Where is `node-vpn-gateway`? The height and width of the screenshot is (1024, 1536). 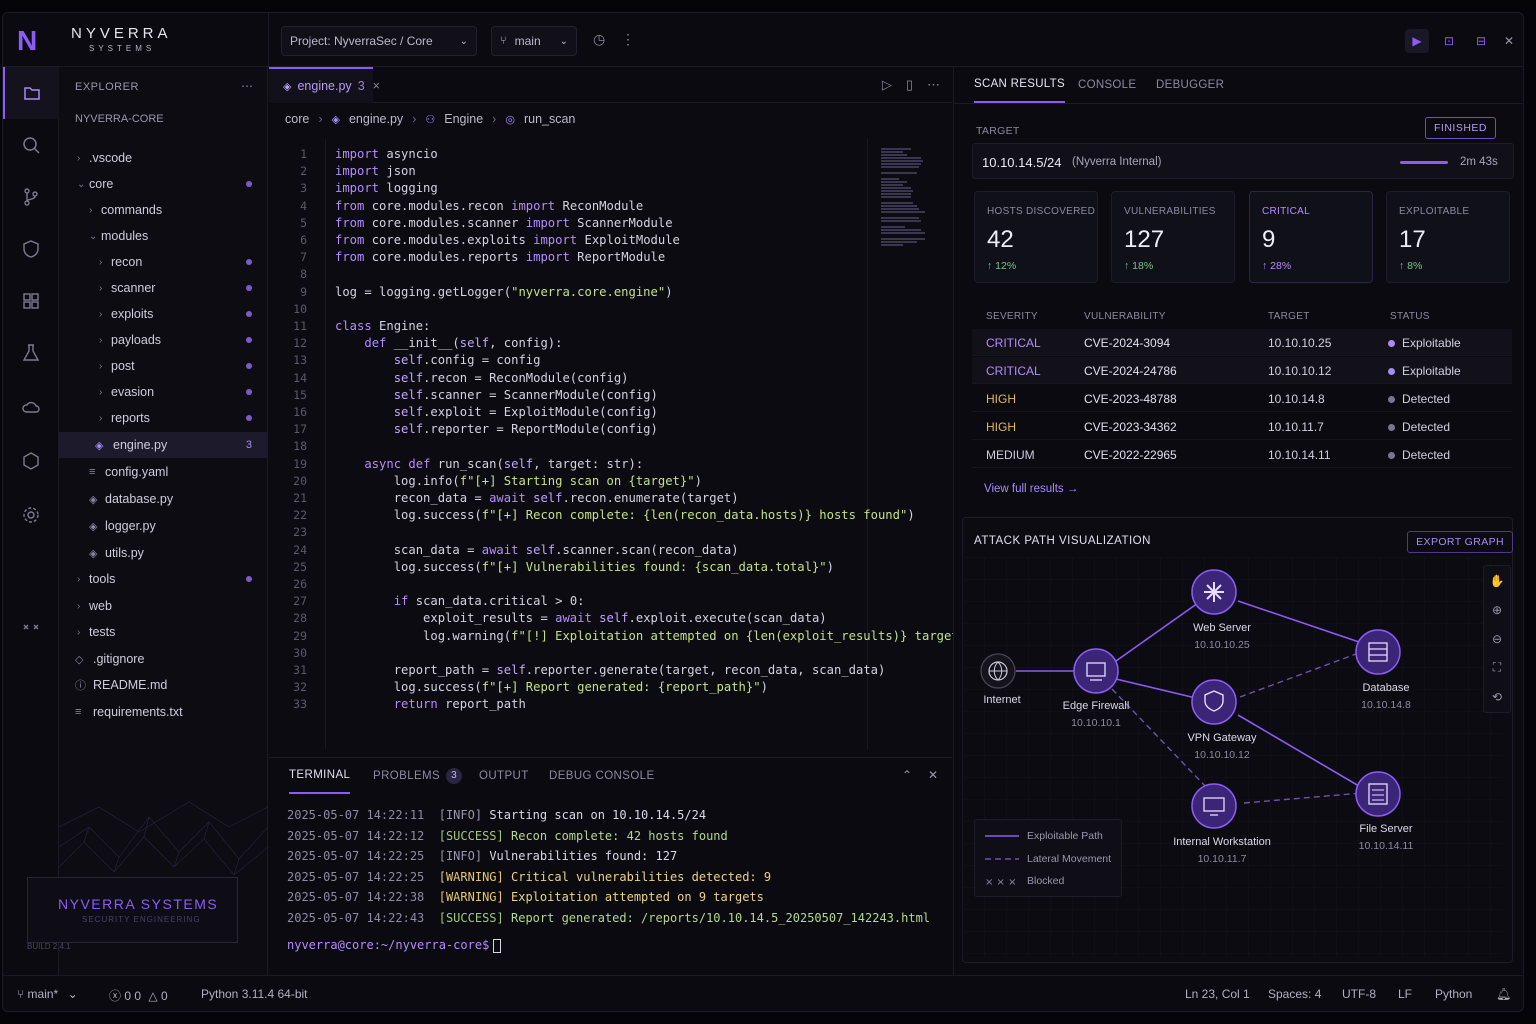
node-vpn-gateway is located at coordinates (1214, 702).